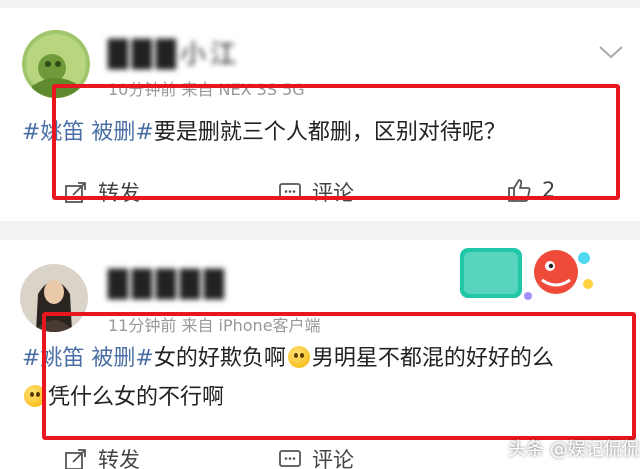 This screenshot has width=640, height=469. I want to click on post-text: 凭什么女的不行啊, so click(136, 397).